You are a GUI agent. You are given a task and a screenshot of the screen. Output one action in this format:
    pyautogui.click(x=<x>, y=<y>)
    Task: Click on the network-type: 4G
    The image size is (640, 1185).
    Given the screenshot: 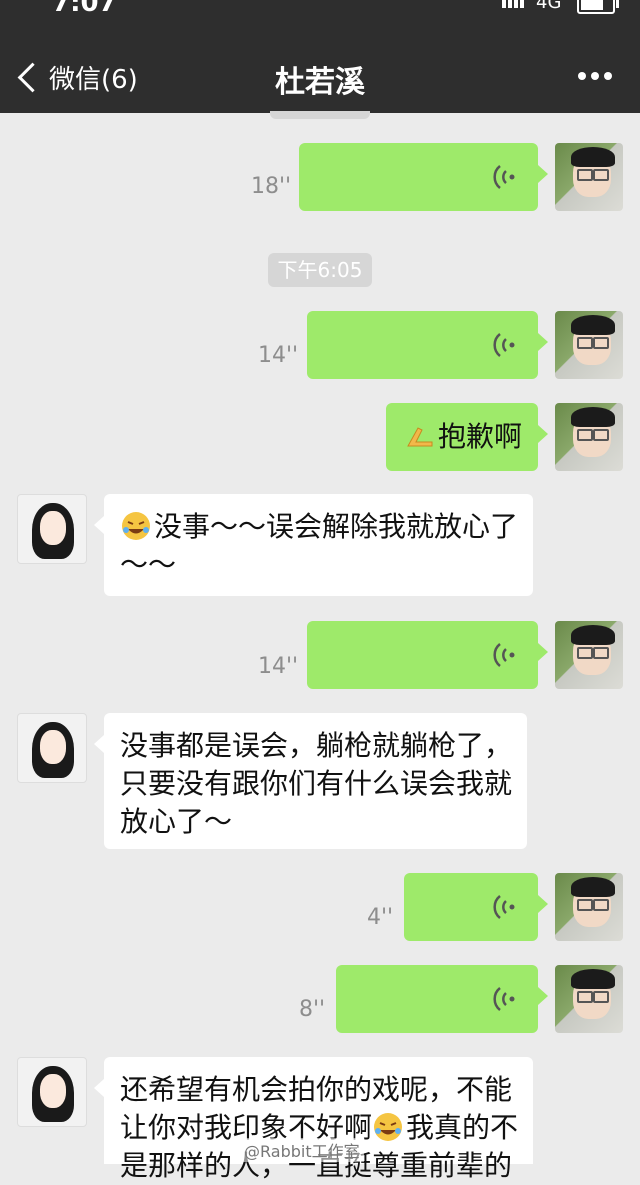 What is the action you would take?
    pyautogui.click(x=549, y=6)
    